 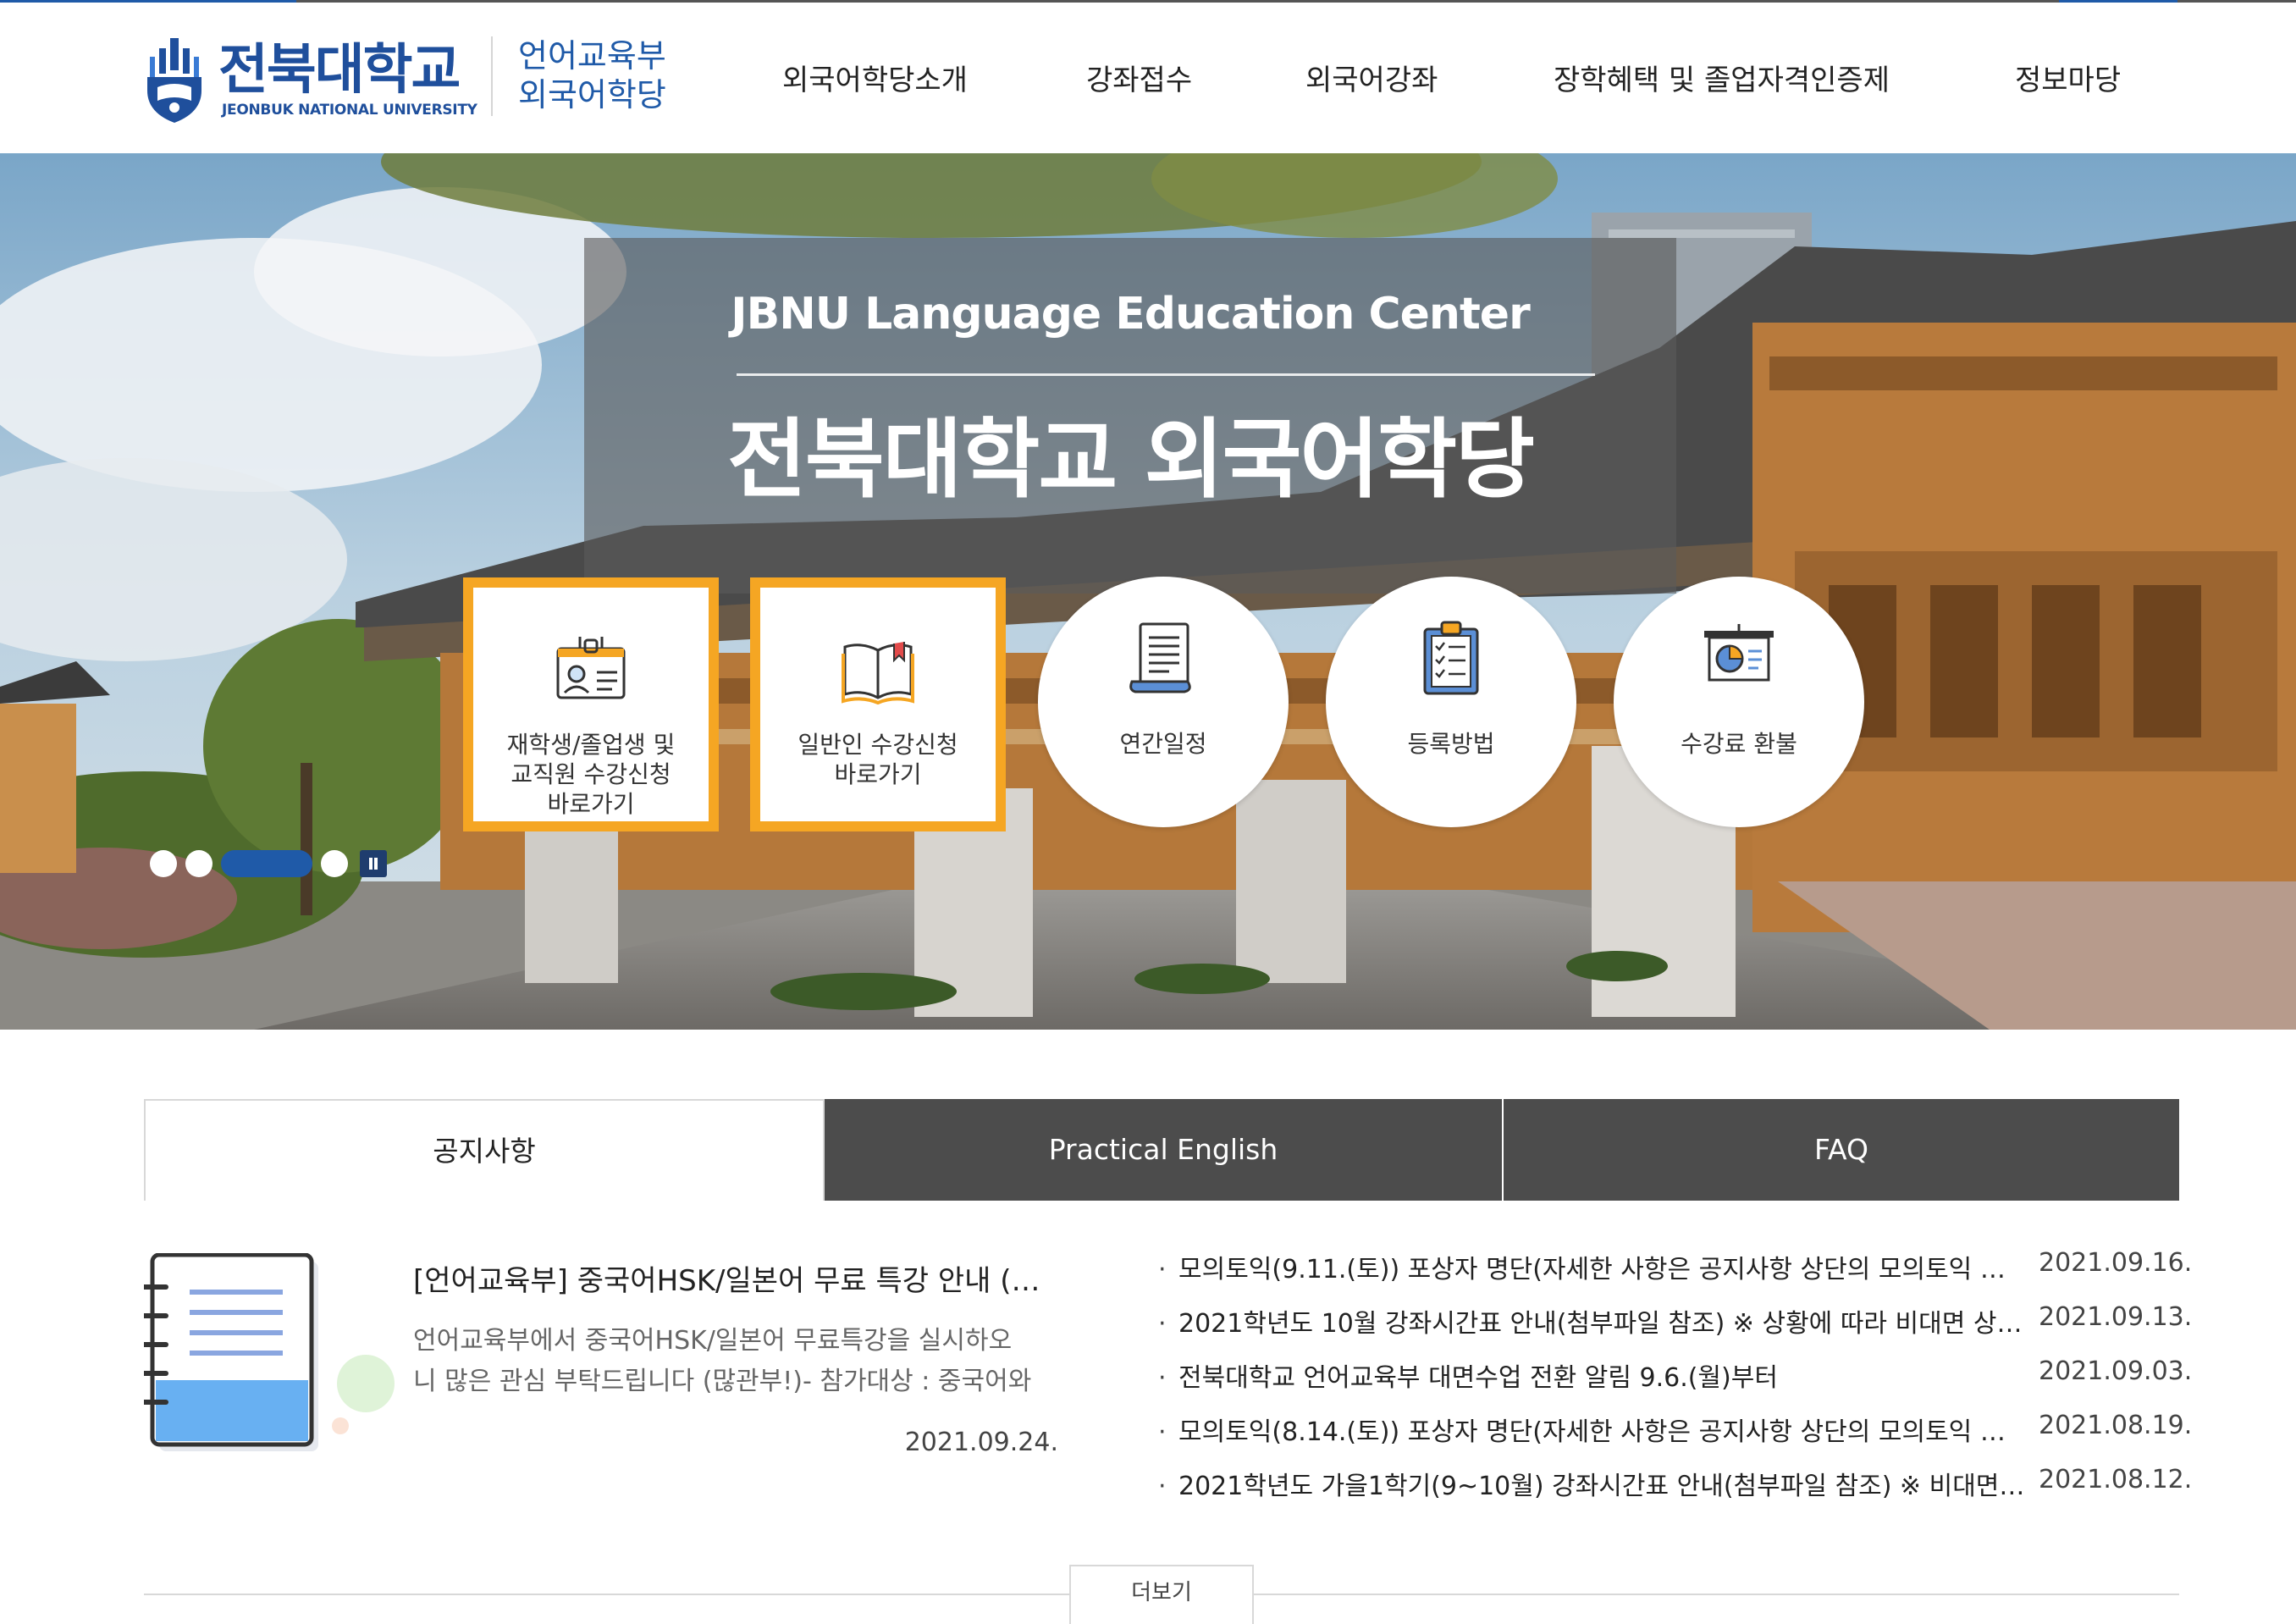 I want to click on quick-link-label-line: 재학생/졸업생 및, so click(x=591, y=745).